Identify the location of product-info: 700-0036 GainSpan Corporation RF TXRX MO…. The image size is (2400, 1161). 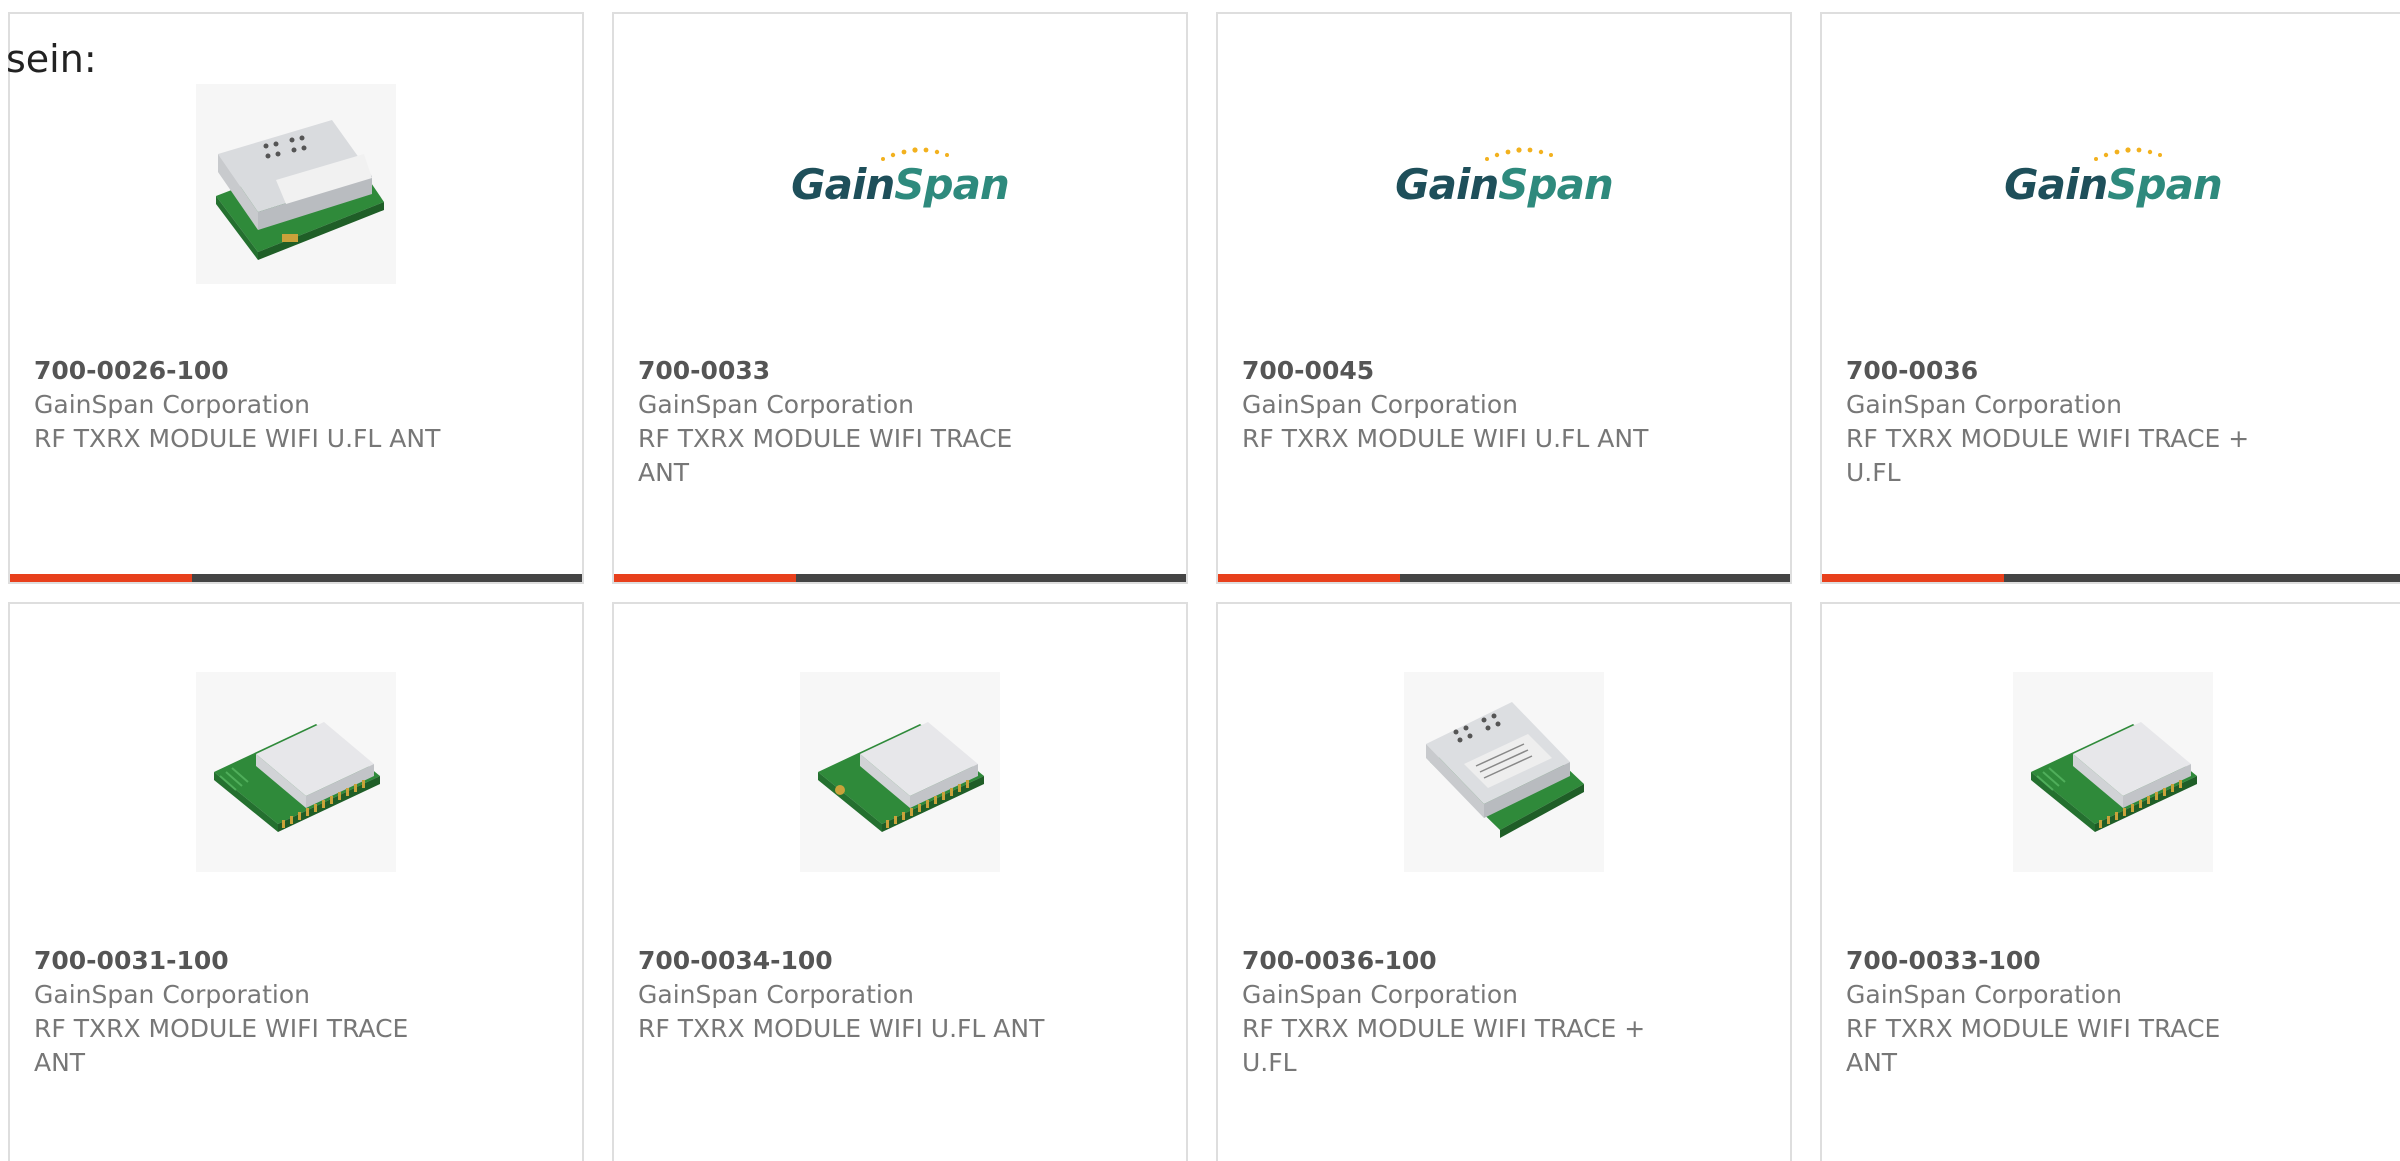
(2061, 422).